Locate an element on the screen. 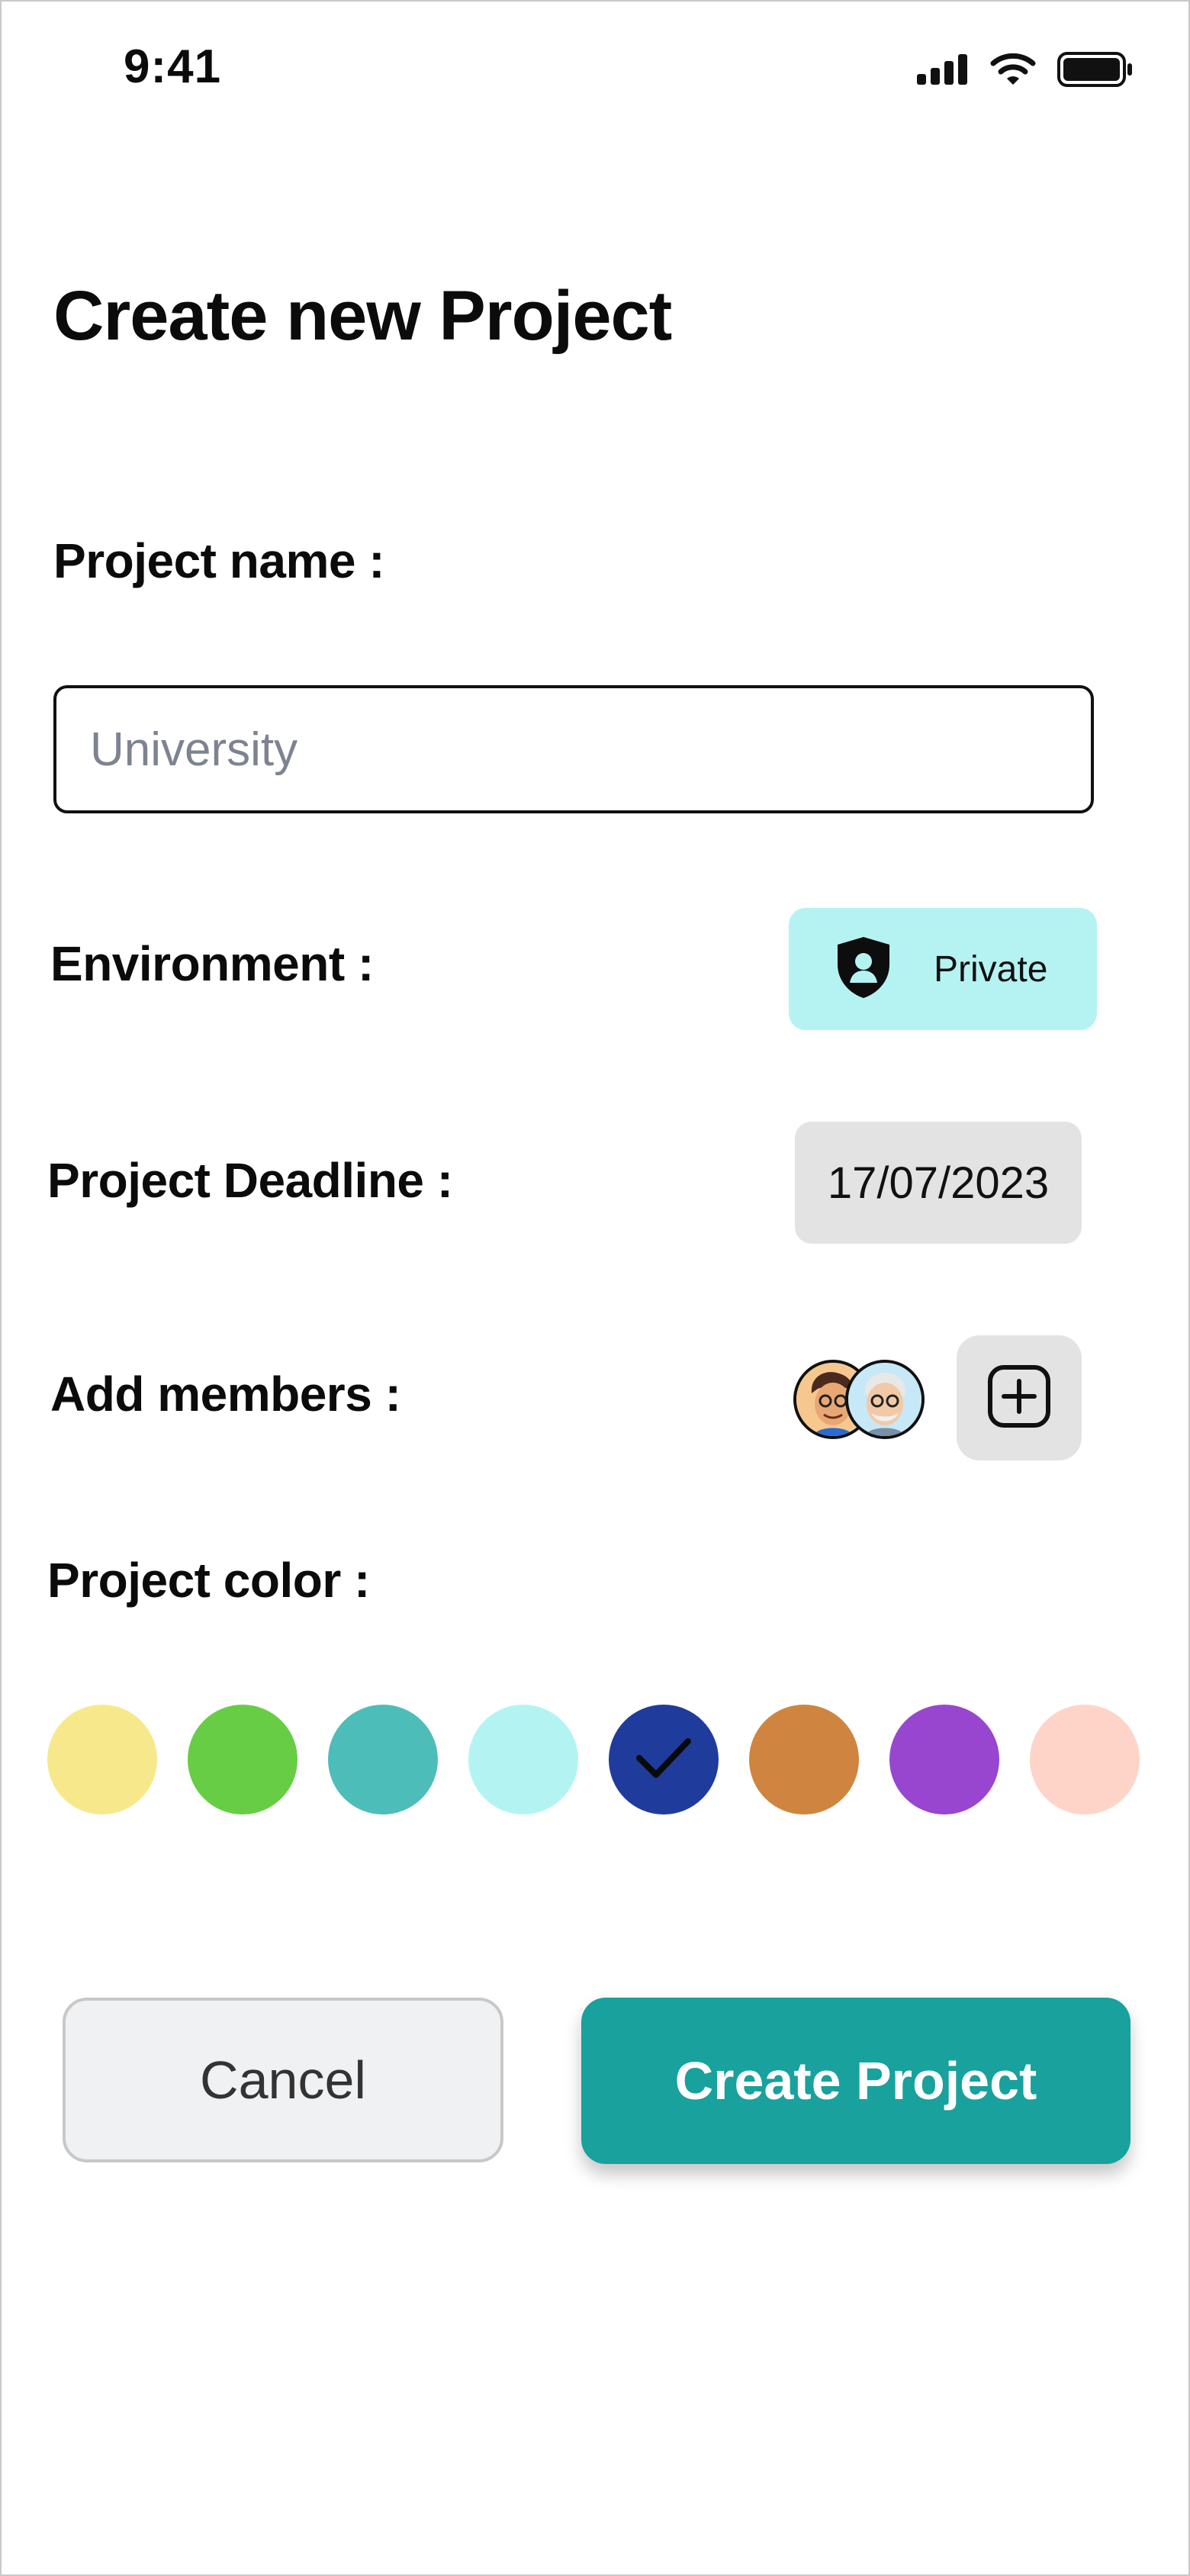  cellular-signal-icon is located at coordinates (943, 71).